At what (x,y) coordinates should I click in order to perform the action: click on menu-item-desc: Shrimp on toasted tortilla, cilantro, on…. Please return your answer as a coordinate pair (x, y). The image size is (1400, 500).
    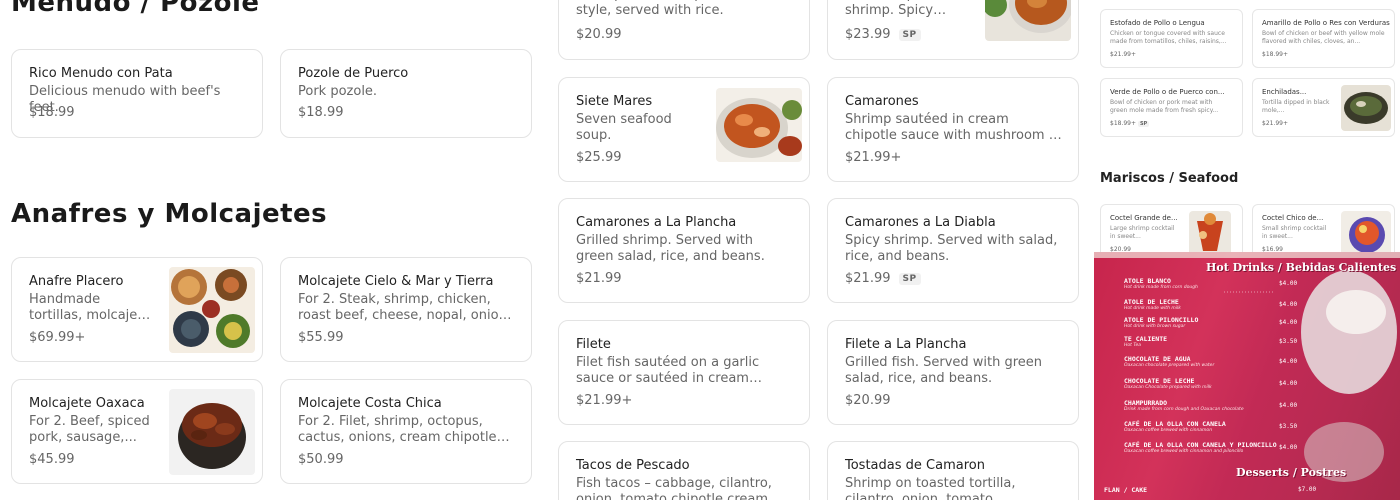
    Looking at the image, I should click on (930, 488).